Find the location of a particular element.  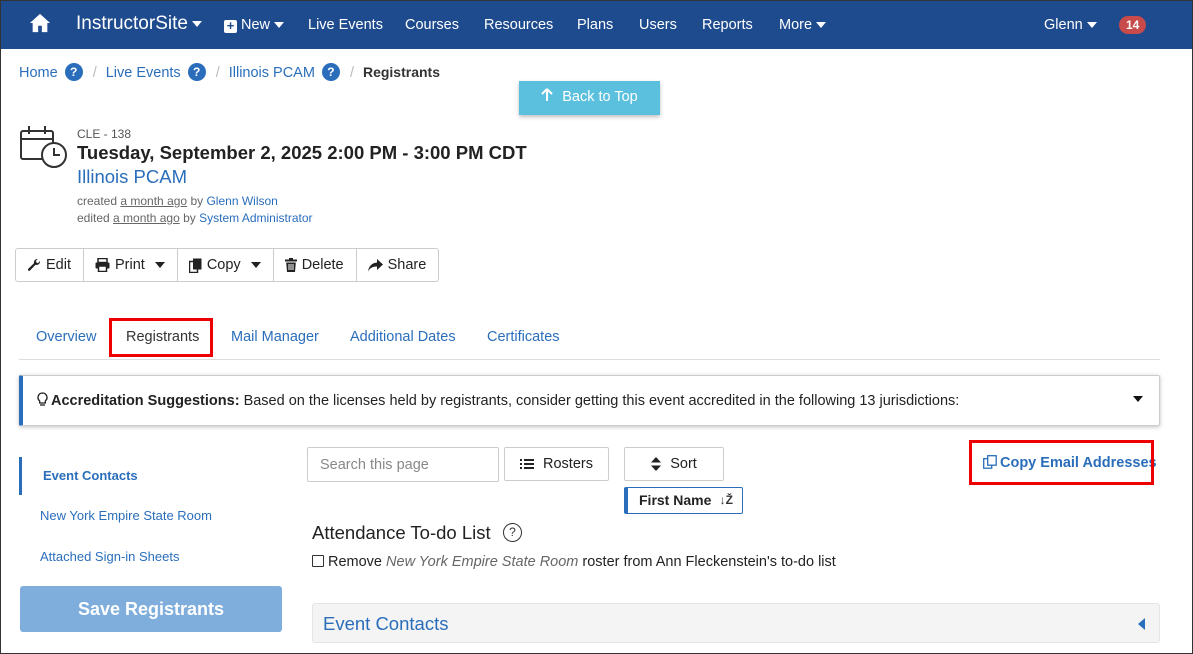

caret-left-icon is located at coordinates (1141, 624).